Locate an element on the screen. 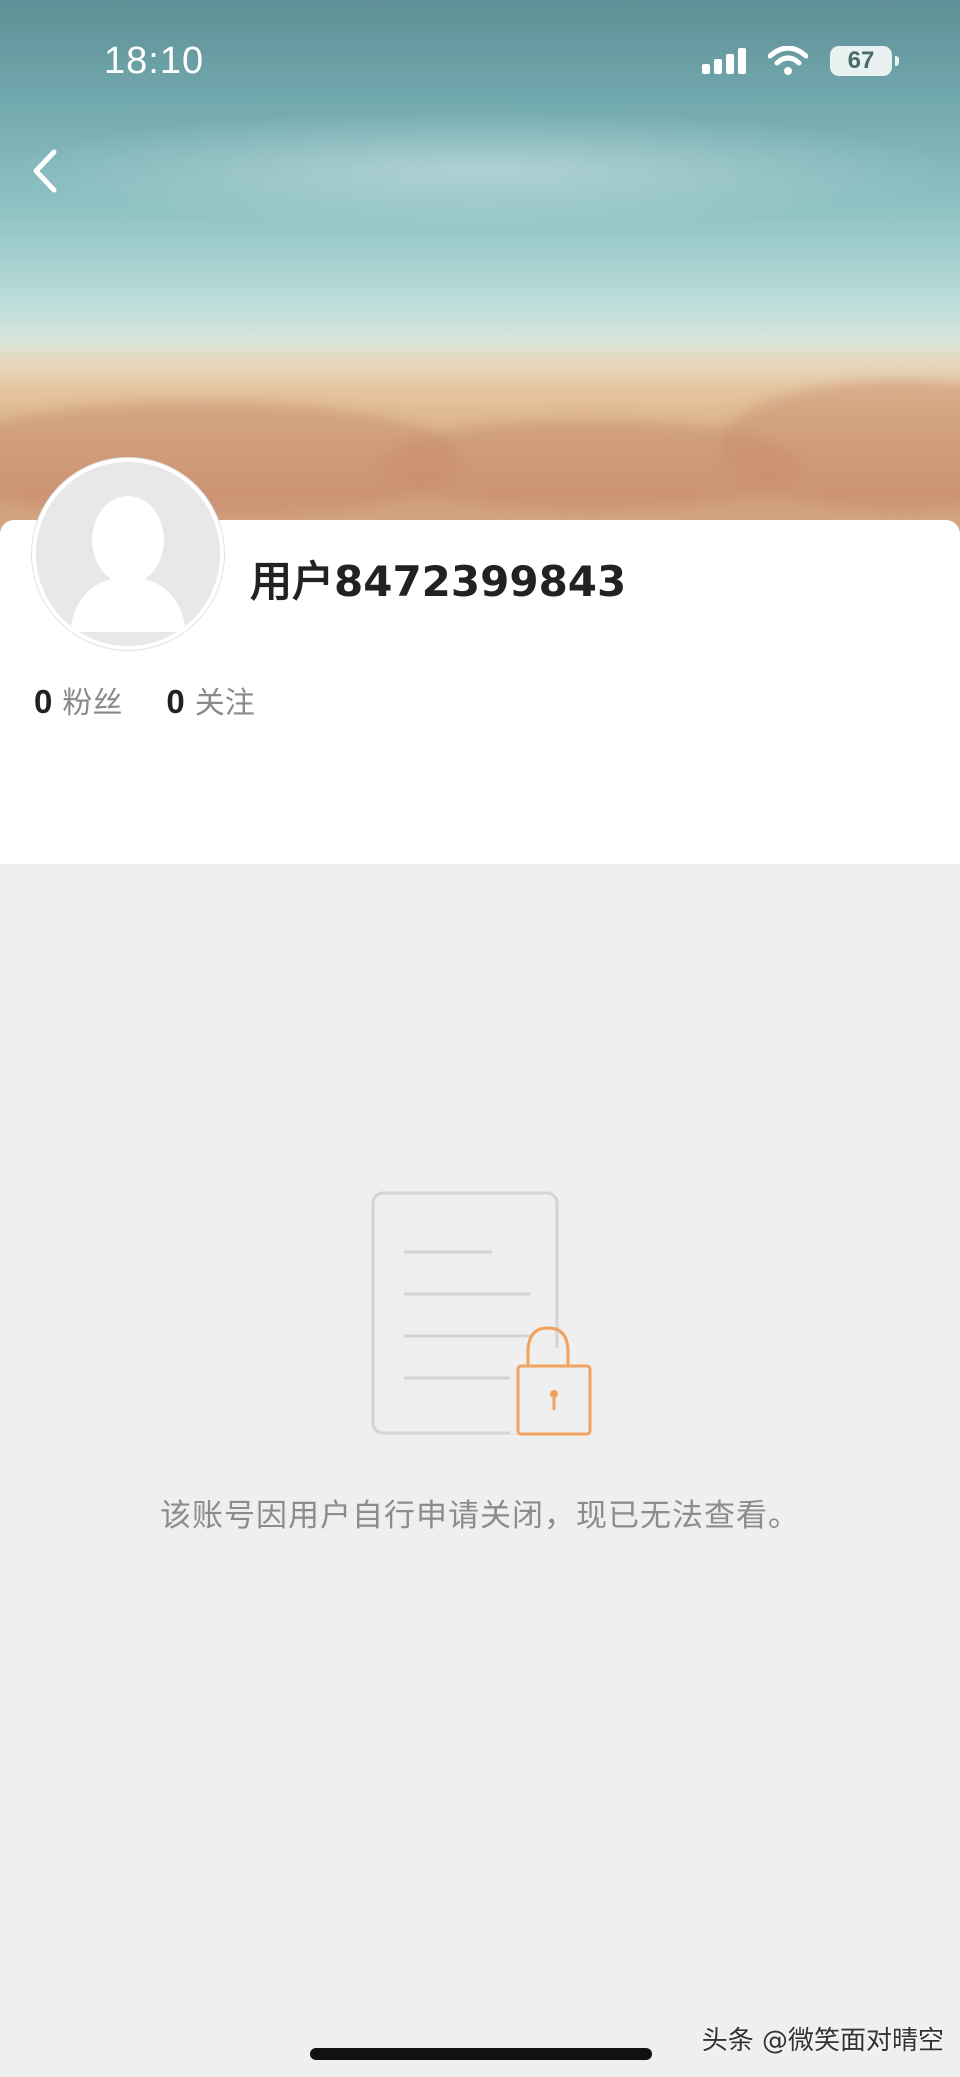  back-button is located at coordinates (46, 171).